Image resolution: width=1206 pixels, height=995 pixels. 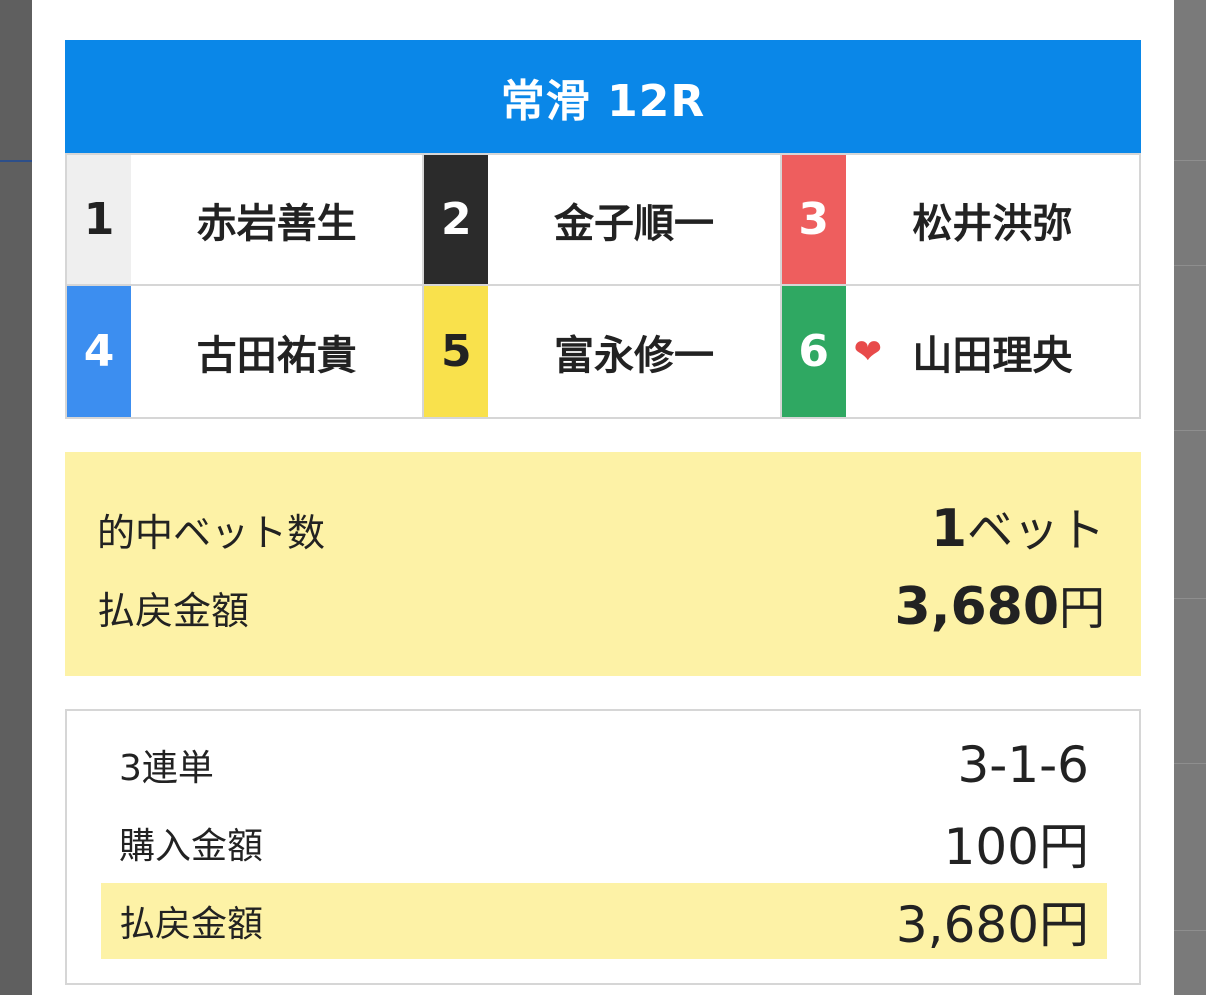 What do you see at coordinates (633, 223) in the screenshot?
I see `racer-name: 金子順一` at bounding box center [633, 223].